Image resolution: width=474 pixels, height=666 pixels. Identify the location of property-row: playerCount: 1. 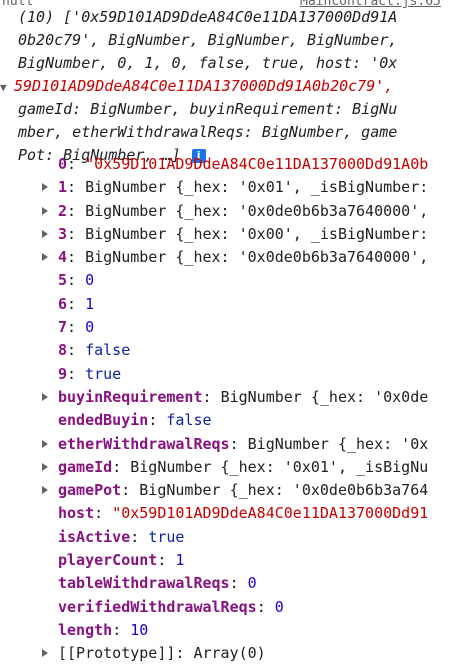
(259, 560).